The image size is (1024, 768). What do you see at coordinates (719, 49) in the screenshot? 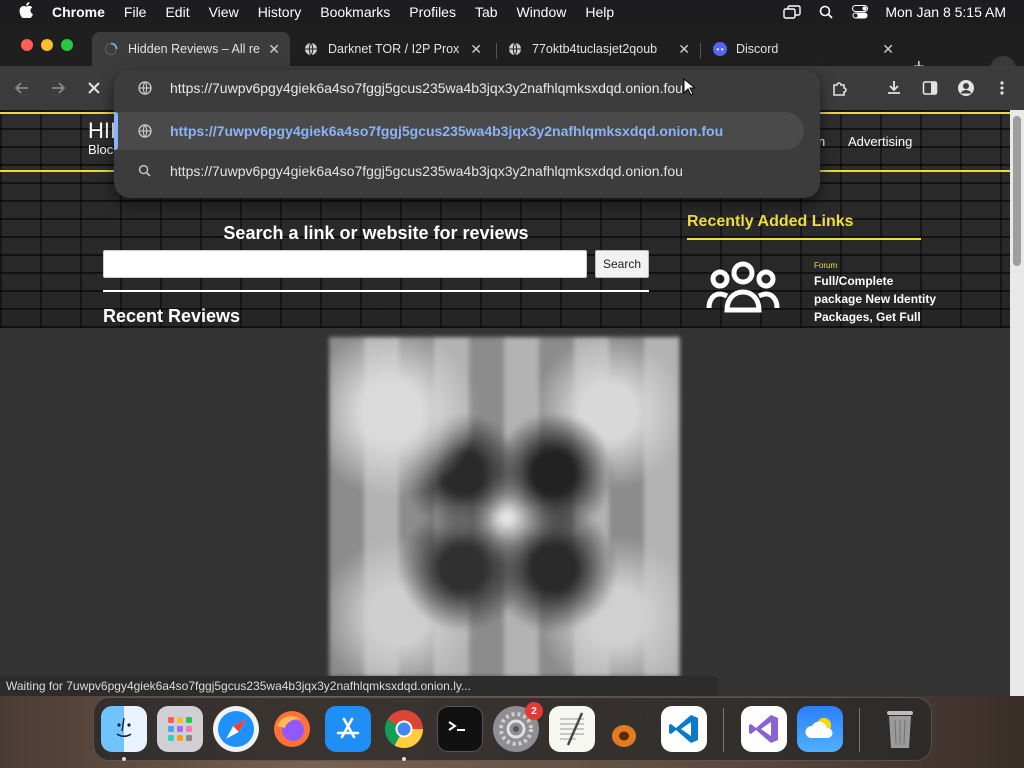
I see `discord-icon` at bounding box center [719, 49].